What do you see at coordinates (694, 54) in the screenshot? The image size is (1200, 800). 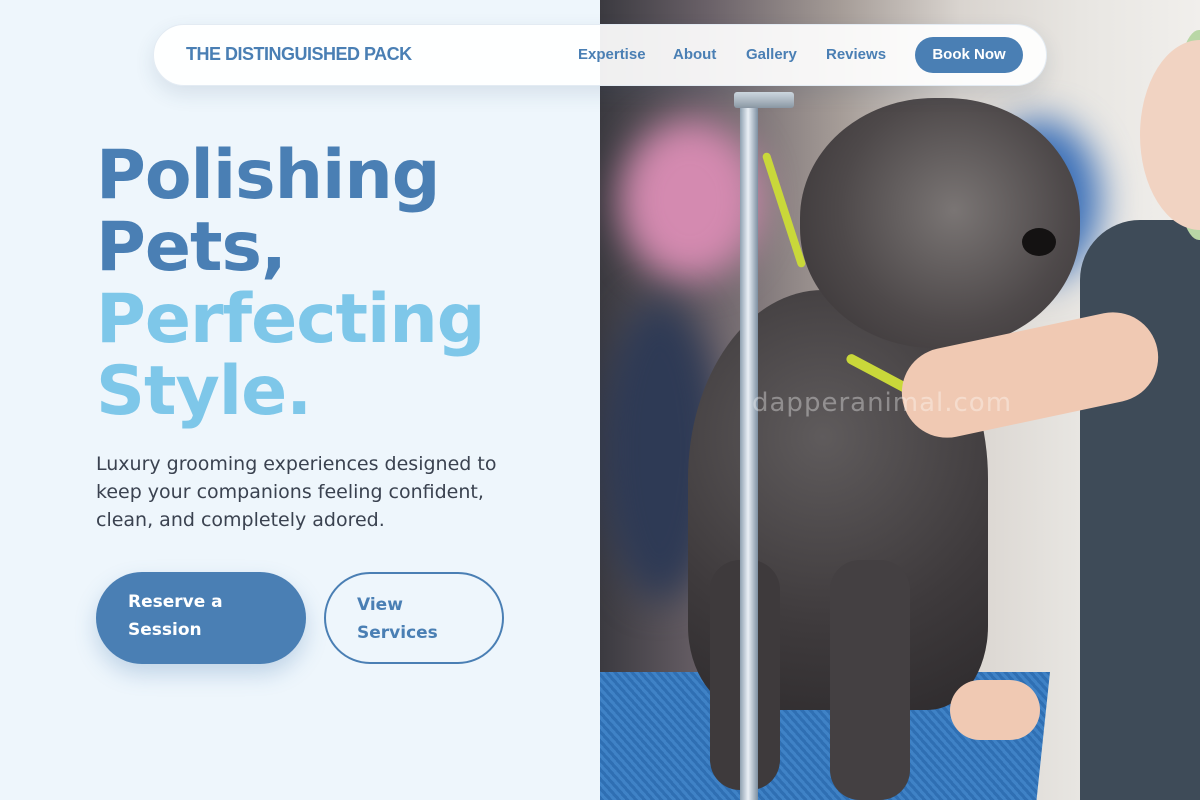 I see `nav-link-about: About` at bounding box center [694, 54].